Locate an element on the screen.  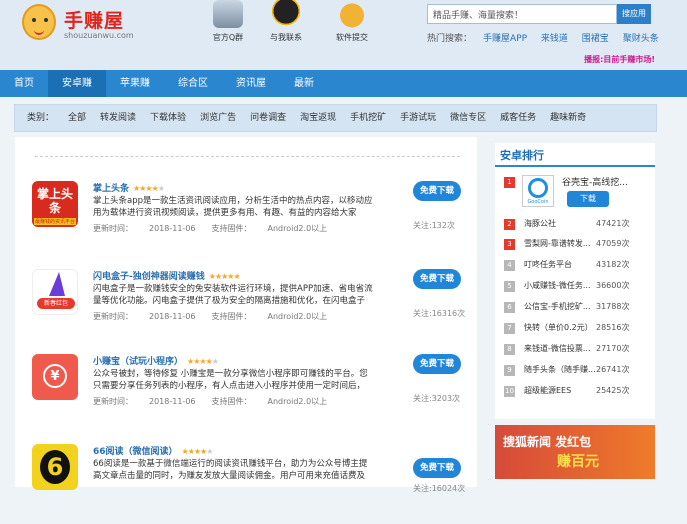
nav-latest: 最新 is located at coordinates (304, 83).